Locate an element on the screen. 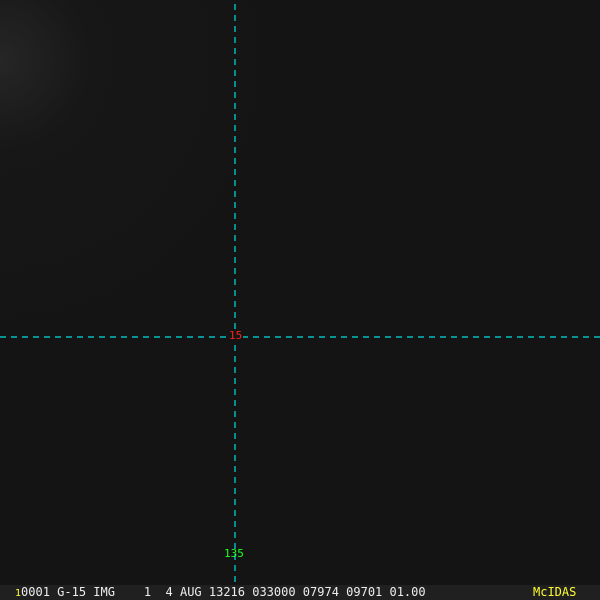 This screenshot has width=600, height=600. center-value-label: 15 is located at coordinates (236, 335).